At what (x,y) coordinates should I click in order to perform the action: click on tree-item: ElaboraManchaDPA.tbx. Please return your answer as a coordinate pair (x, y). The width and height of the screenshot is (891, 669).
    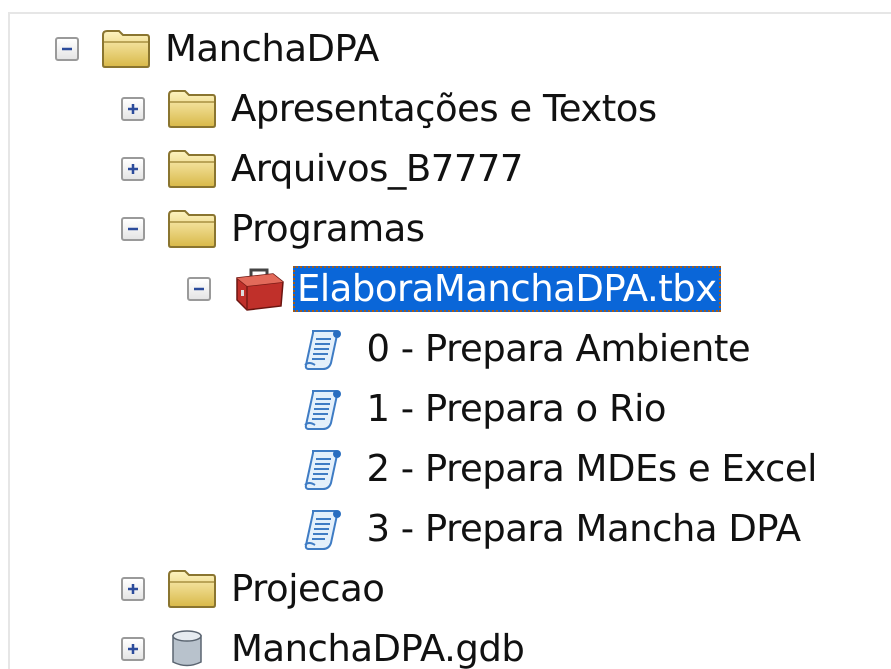
    Looking at the image, I should click on (507, 289).